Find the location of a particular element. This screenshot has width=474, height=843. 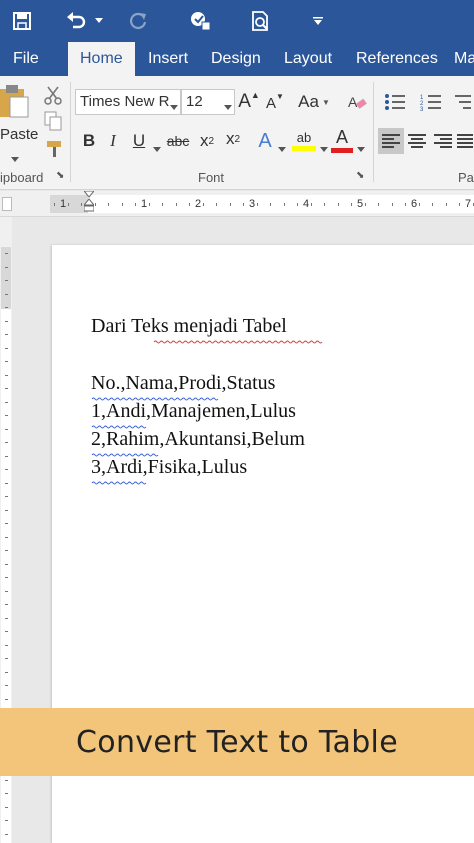

text-effects-button: A is located at coordinates (265, 141).